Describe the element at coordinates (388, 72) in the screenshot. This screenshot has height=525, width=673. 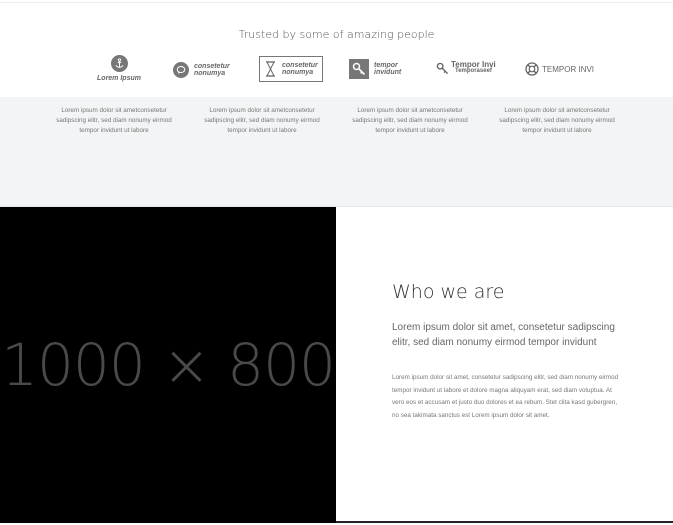
I see `client-logo-4-line2: invidunt` at that location.